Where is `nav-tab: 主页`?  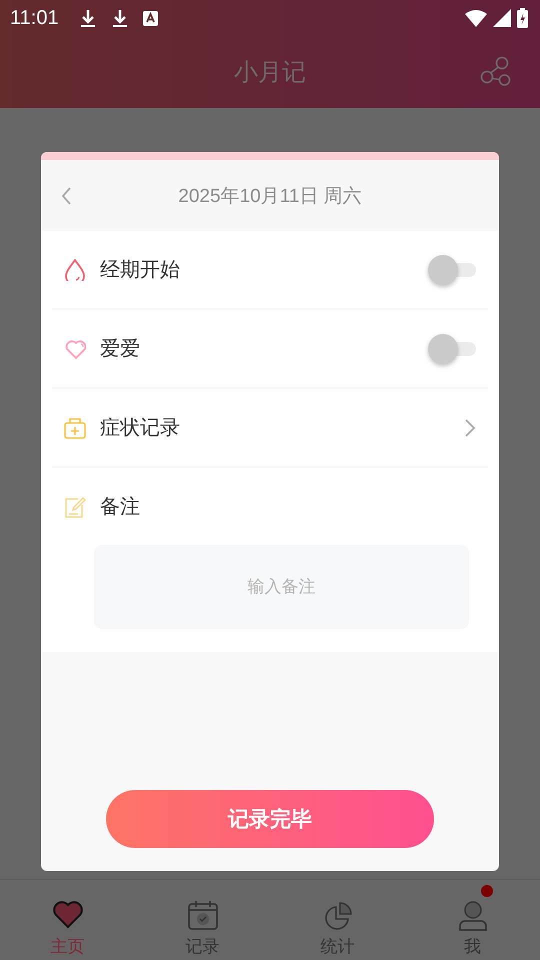 nav-tab: 主页 is located at coordinates (67, 920).